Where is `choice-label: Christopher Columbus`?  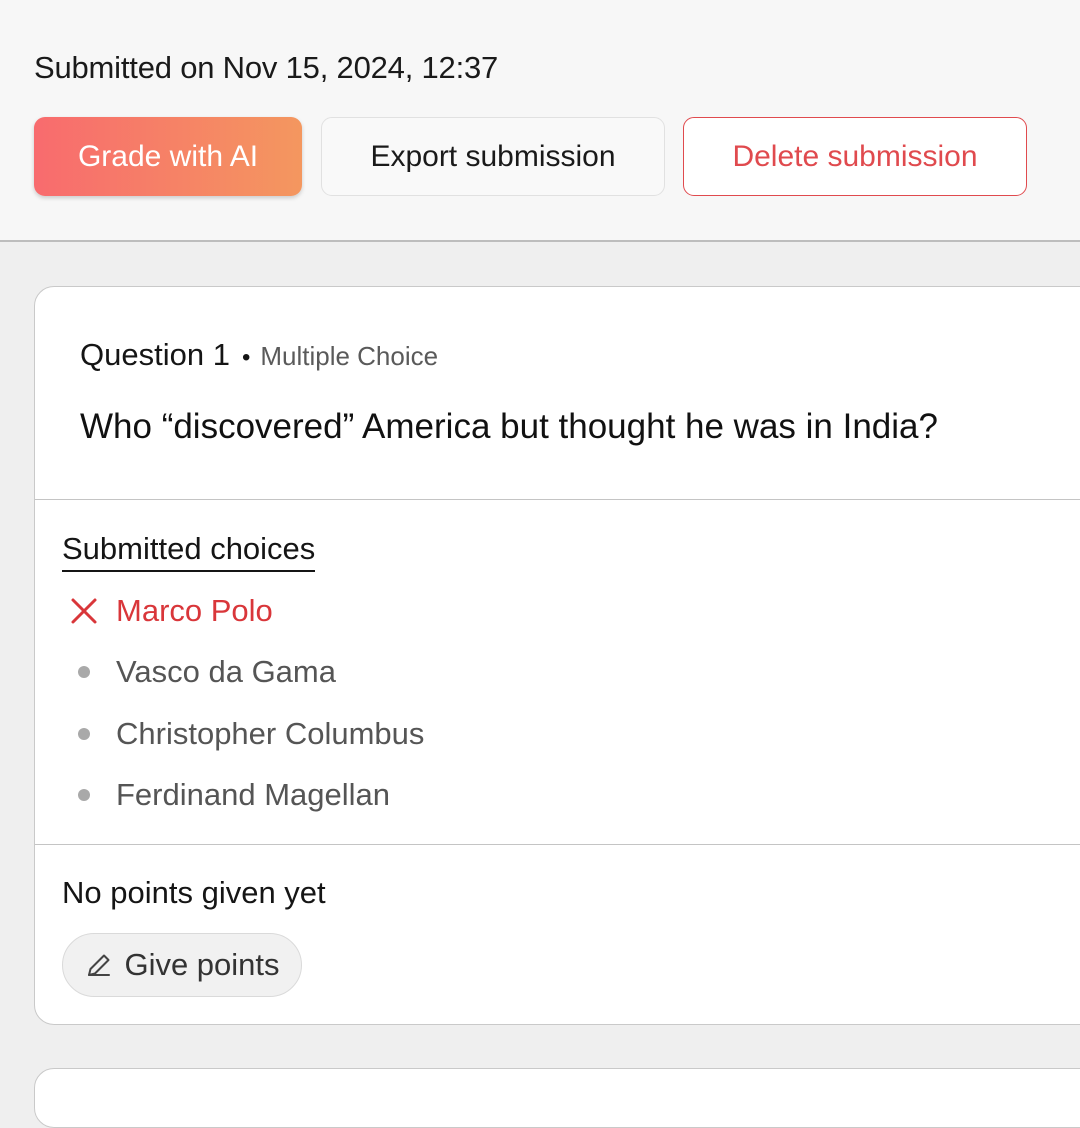 choice-label: Christopher Columbus is located at coordinates (270, 733).